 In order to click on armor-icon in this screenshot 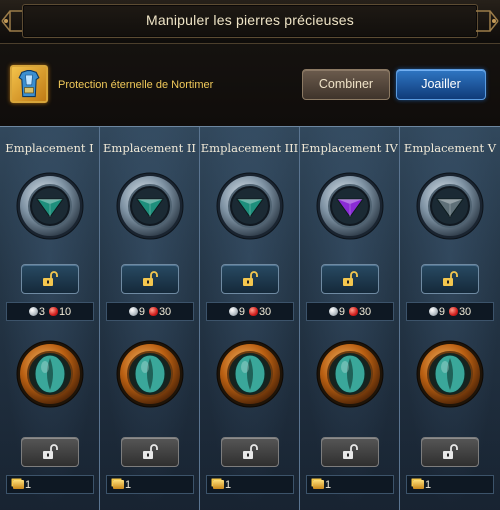, I will do `click(29, 84)`.